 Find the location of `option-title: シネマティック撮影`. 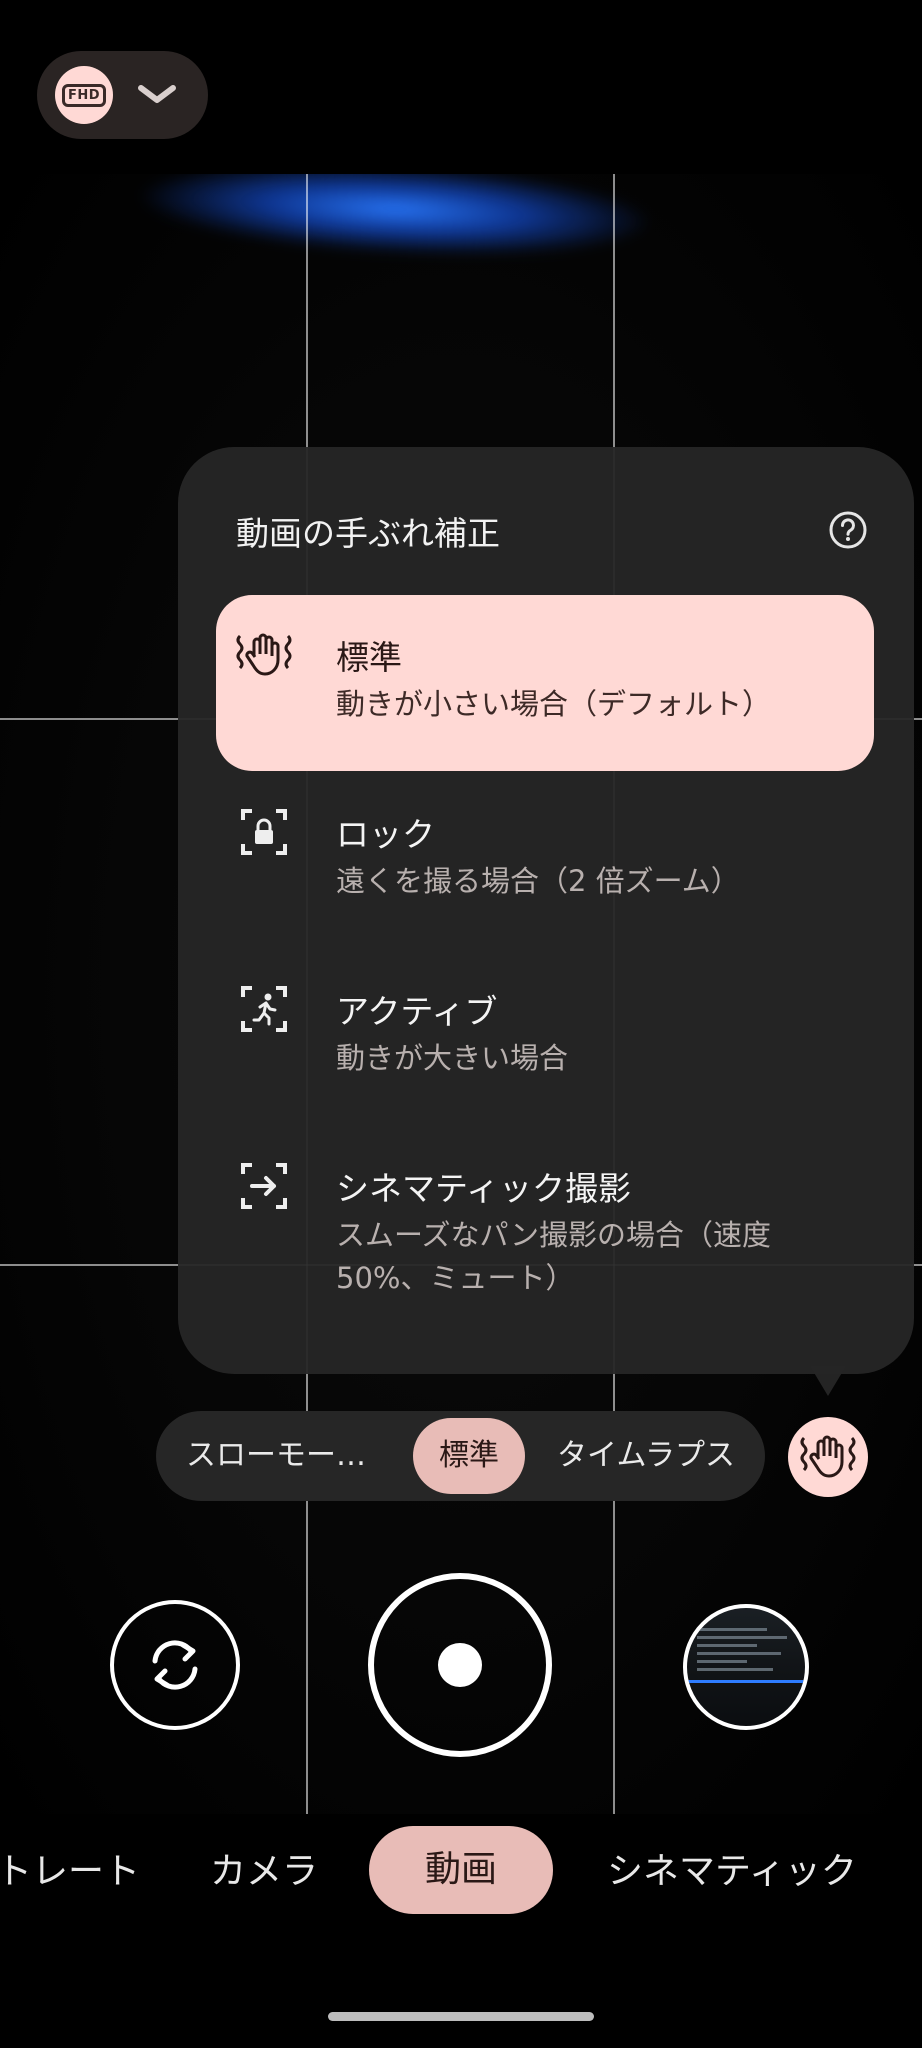

option-title: シネマティック撮影 is located at coordinates (484, 1188).